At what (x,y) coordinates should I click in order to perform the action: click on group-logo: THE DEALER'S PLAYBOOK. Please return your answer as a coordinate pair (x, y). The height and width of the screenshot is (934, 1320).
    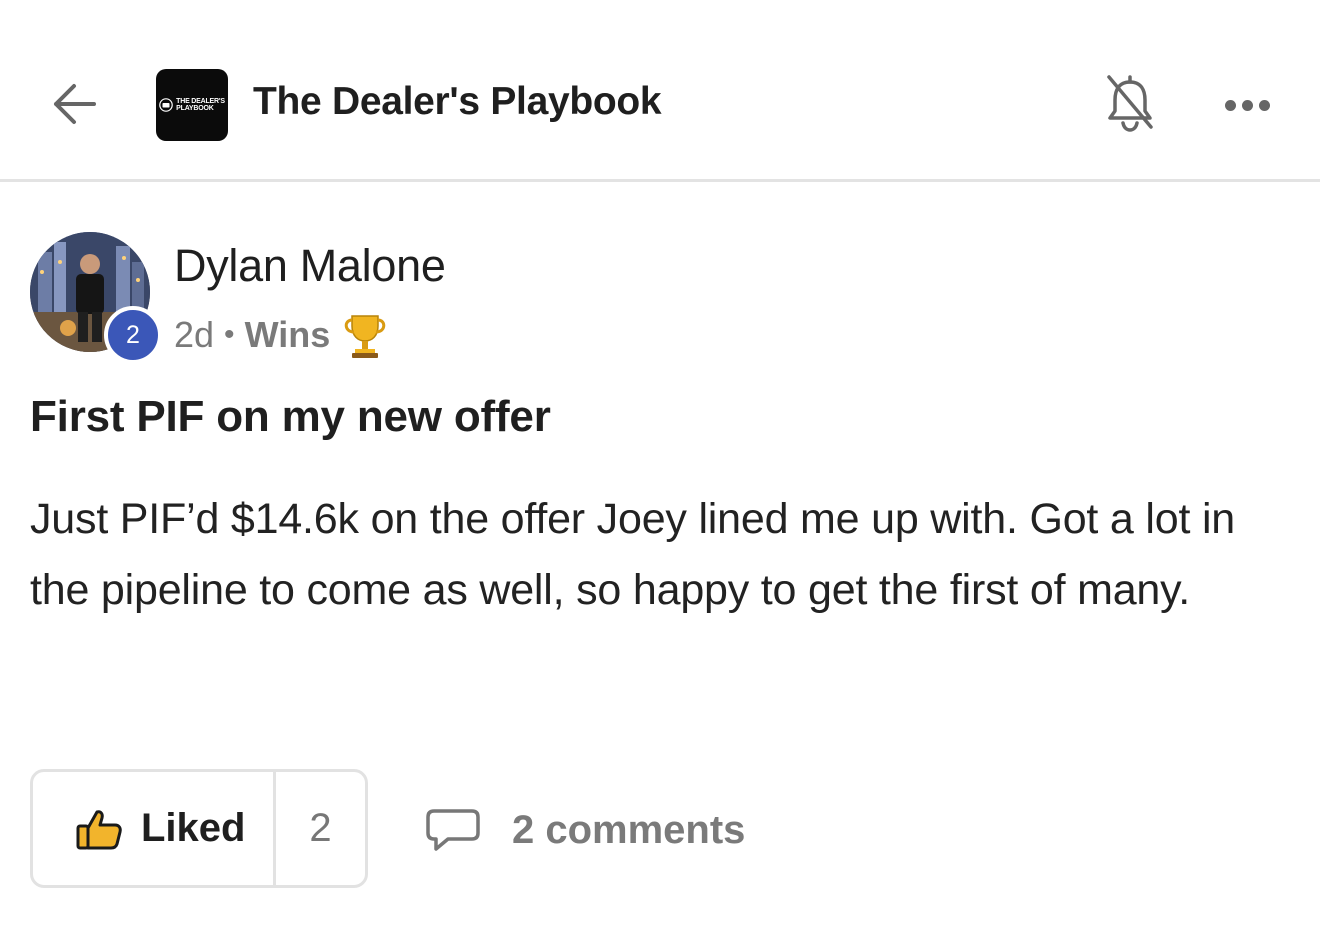
    Looking at the image, I should click on (192, 105).